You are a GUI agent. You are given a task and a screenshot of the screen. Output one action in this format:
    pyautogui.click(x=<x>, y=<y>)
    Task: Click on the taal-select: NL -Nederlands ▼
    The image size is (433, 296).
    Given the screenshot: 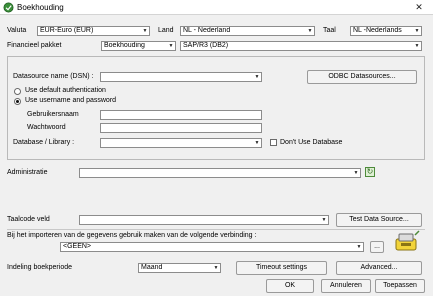 What is the action you would take?
    pyautogui.click(x=386, y=31)
    